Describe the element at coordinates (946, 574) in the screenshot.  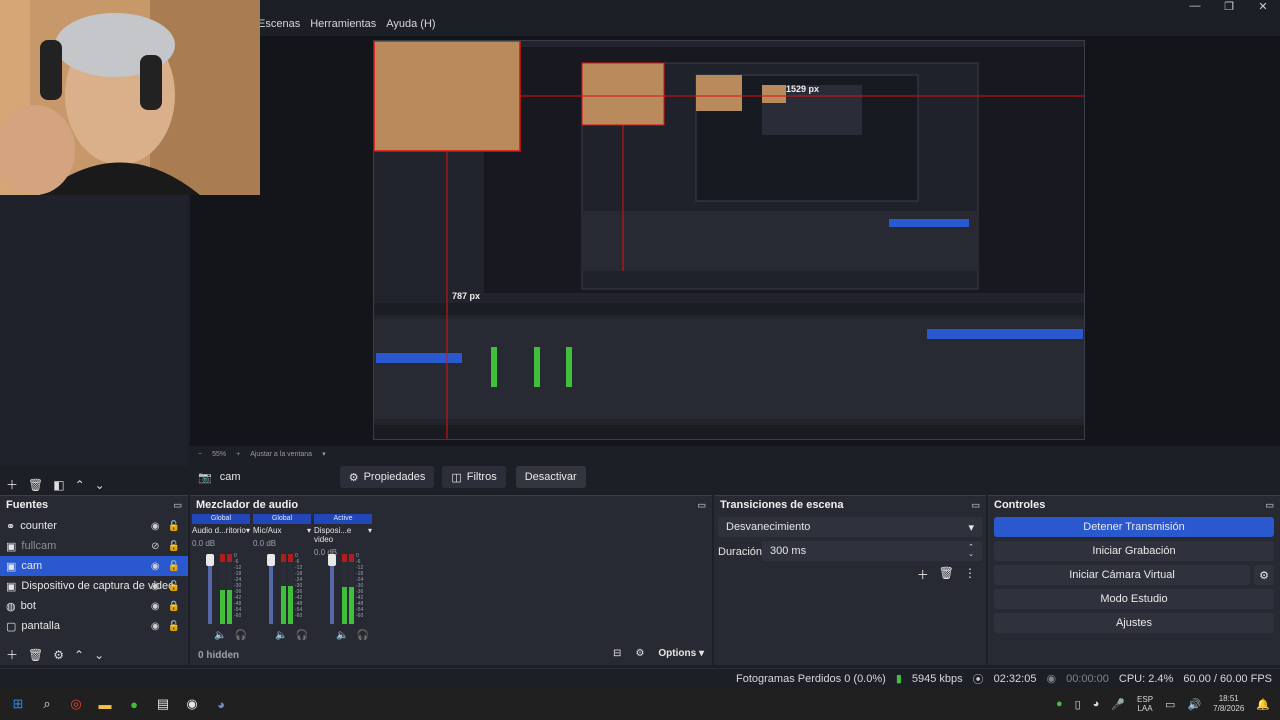
I see `remove-transition-icon: 🗑` at that location.